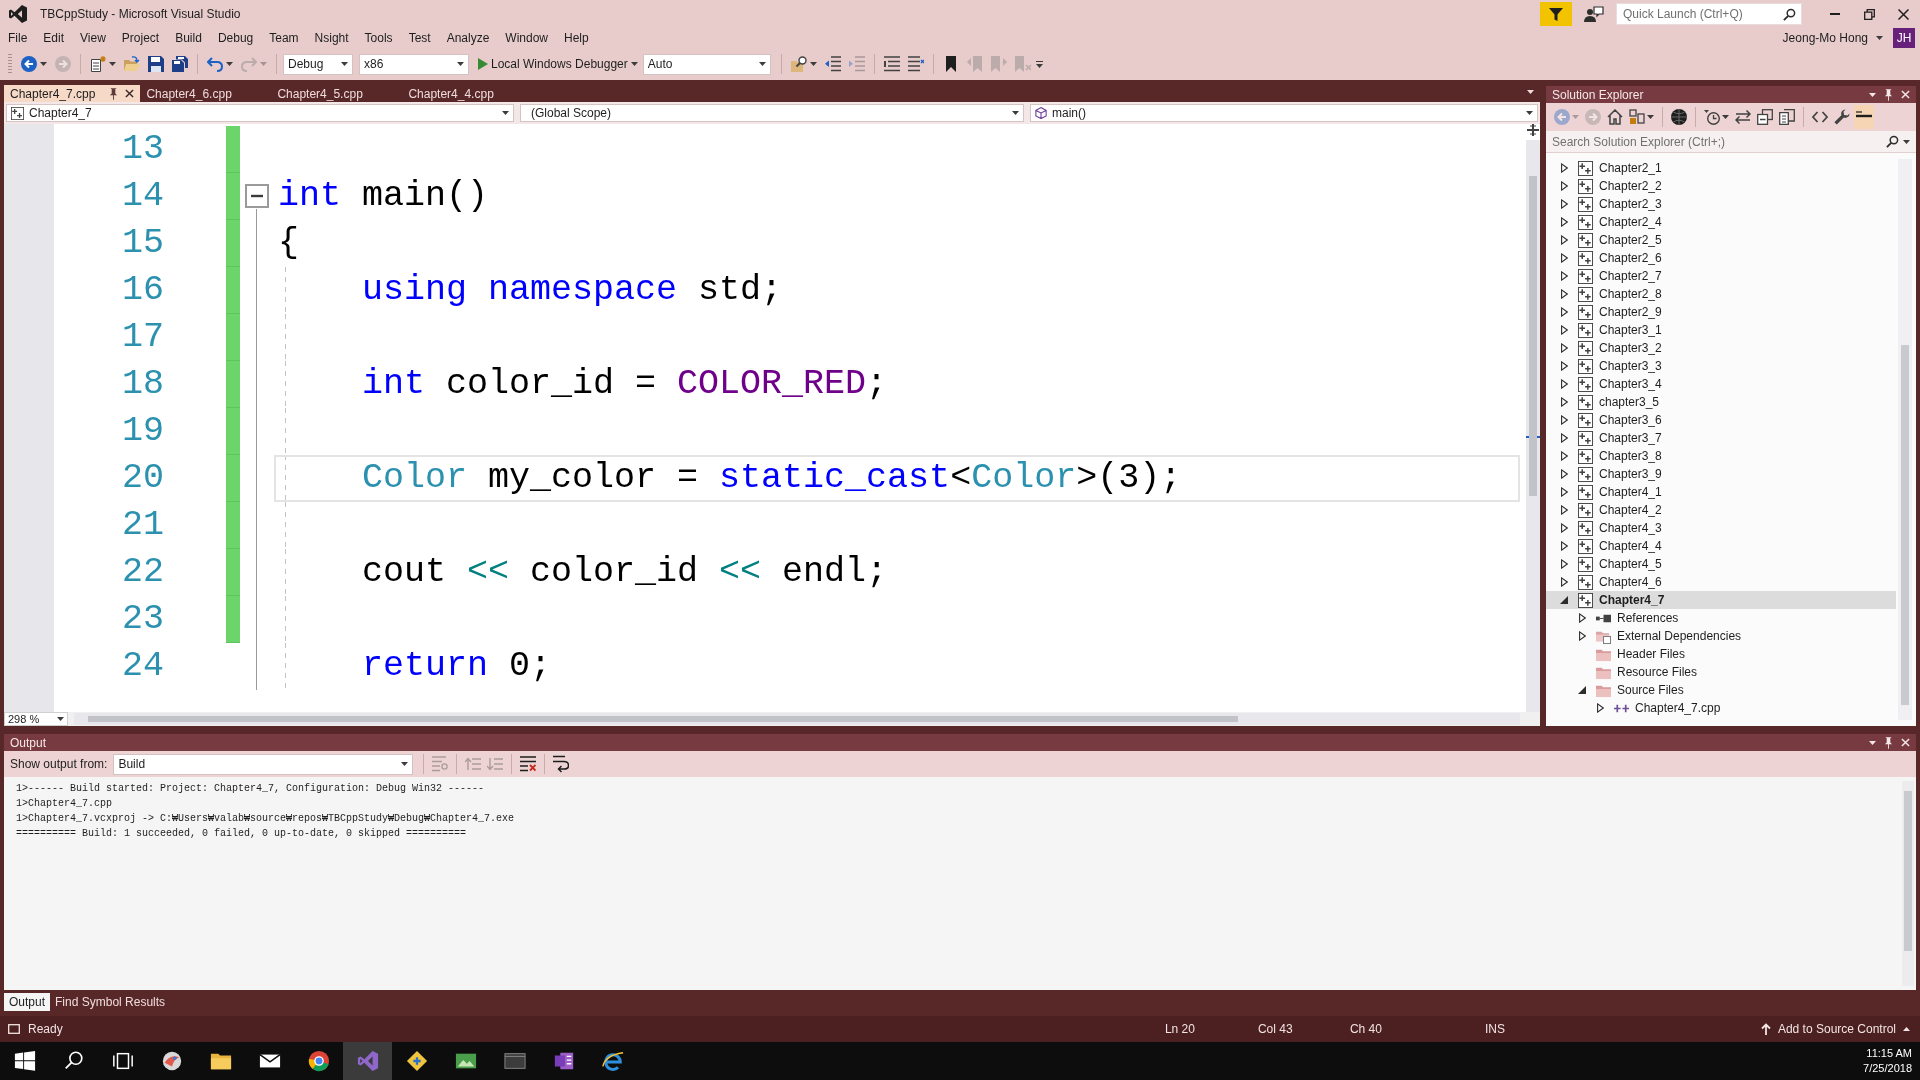  I want to click on search-button, so click(1899, 141).